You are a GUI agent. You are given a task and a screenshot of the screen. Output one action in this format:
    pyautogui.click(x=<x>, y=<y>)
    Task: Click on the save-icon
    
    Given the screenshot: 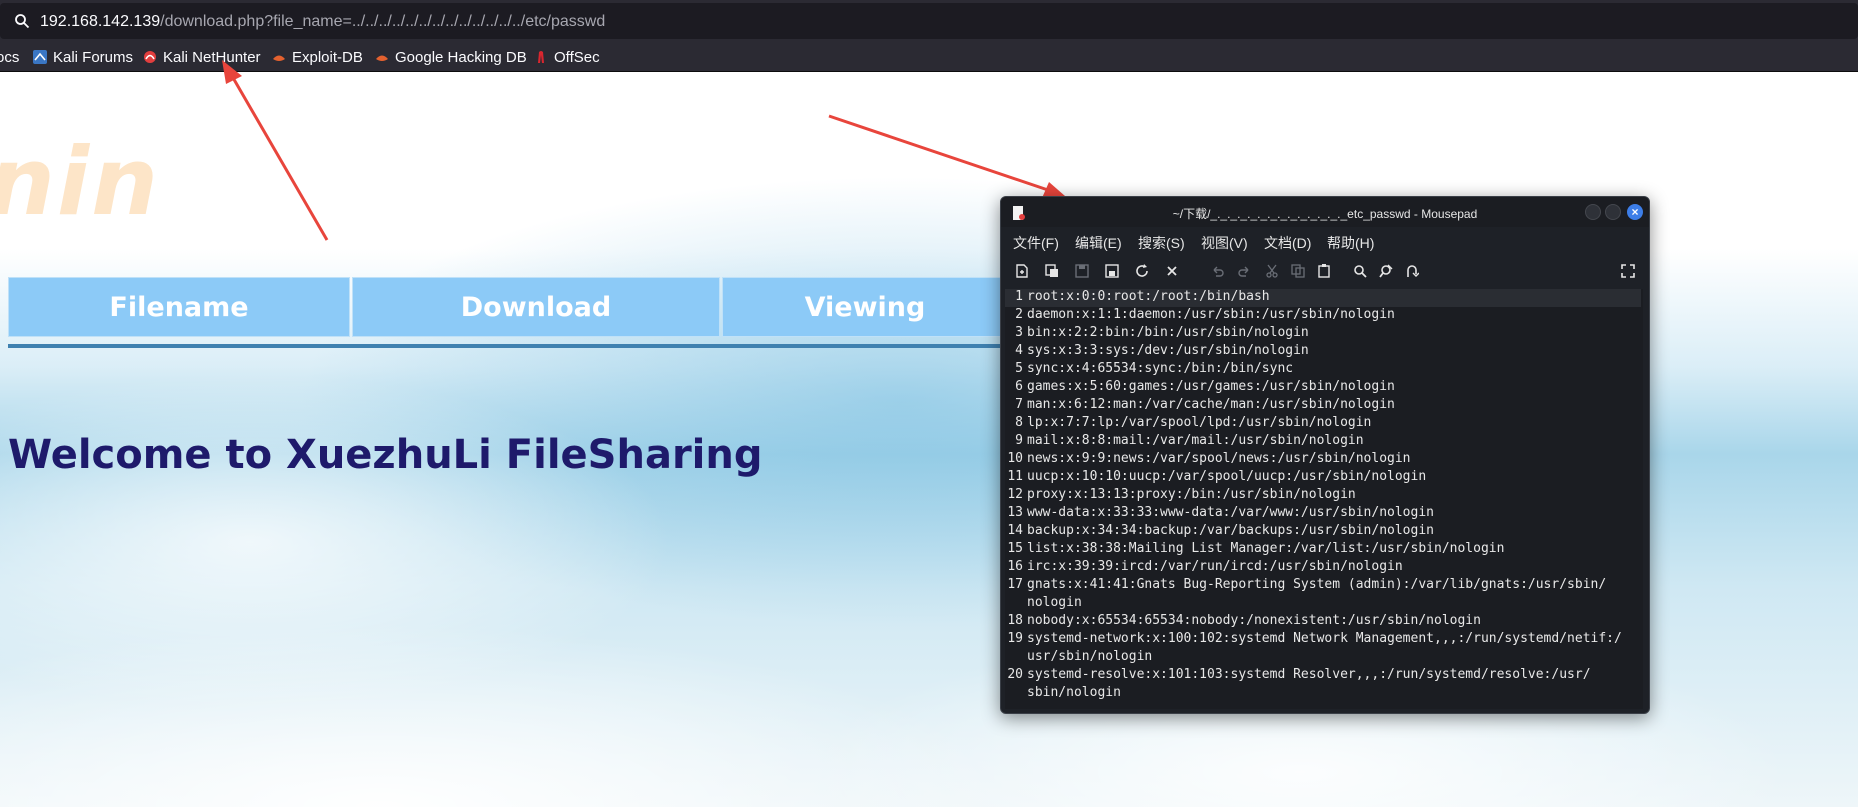 What is the action you would take?
    pyautogui.click(x=1082, y=271)
    